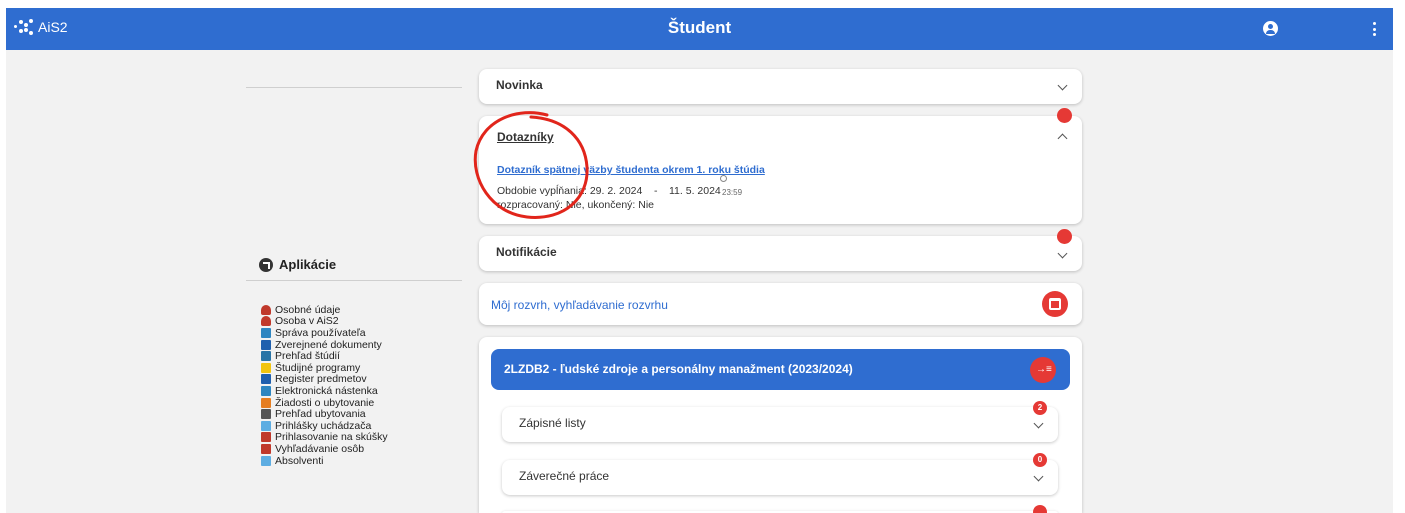 This screenshot has height=513, width=1405. I want to click on apps-list-label: Prihlasovanie na skúšky, so click(331, 437).